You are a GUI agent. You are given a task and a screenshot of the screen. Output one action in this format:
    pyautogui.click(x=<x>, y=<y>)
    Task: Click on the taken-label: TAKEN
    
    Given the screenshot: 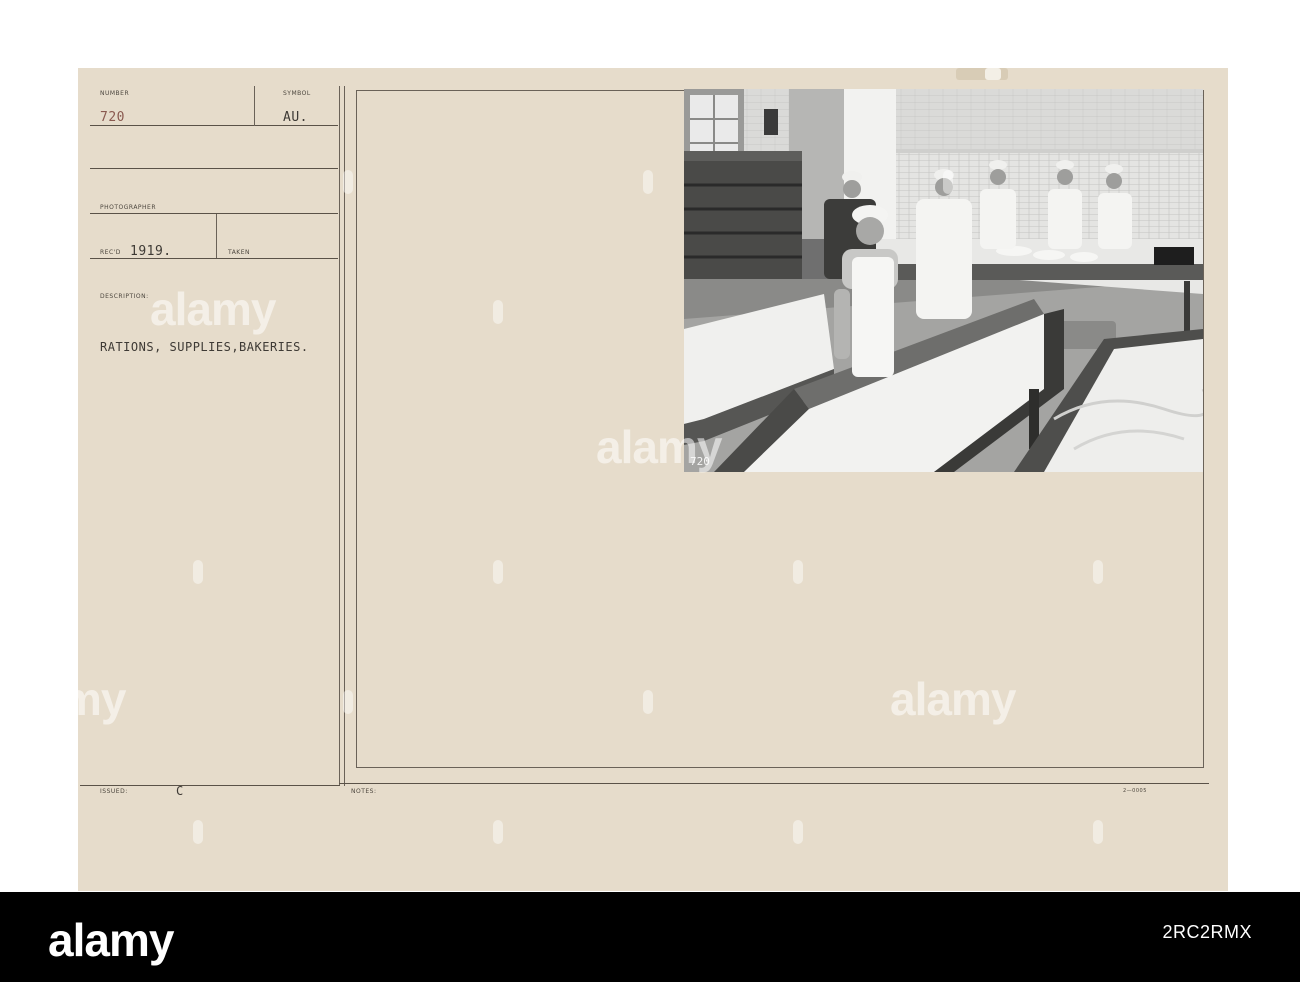 What is the action you would take?
    pyautogui.click(x=239, y=252)
    